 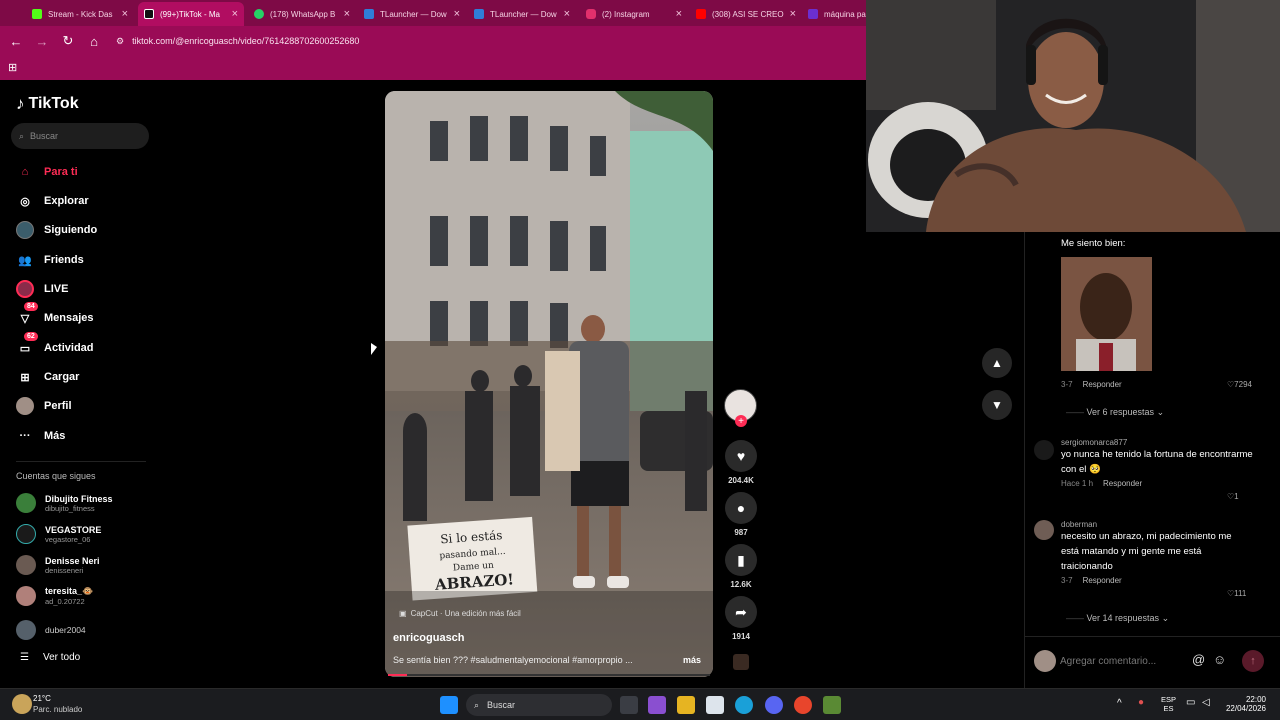 What do you see at coordinates (744, 14) in the screenshot?
I see `tab-youtube: (308) ASI SE CREO ×` at bounding box center [744, 14].